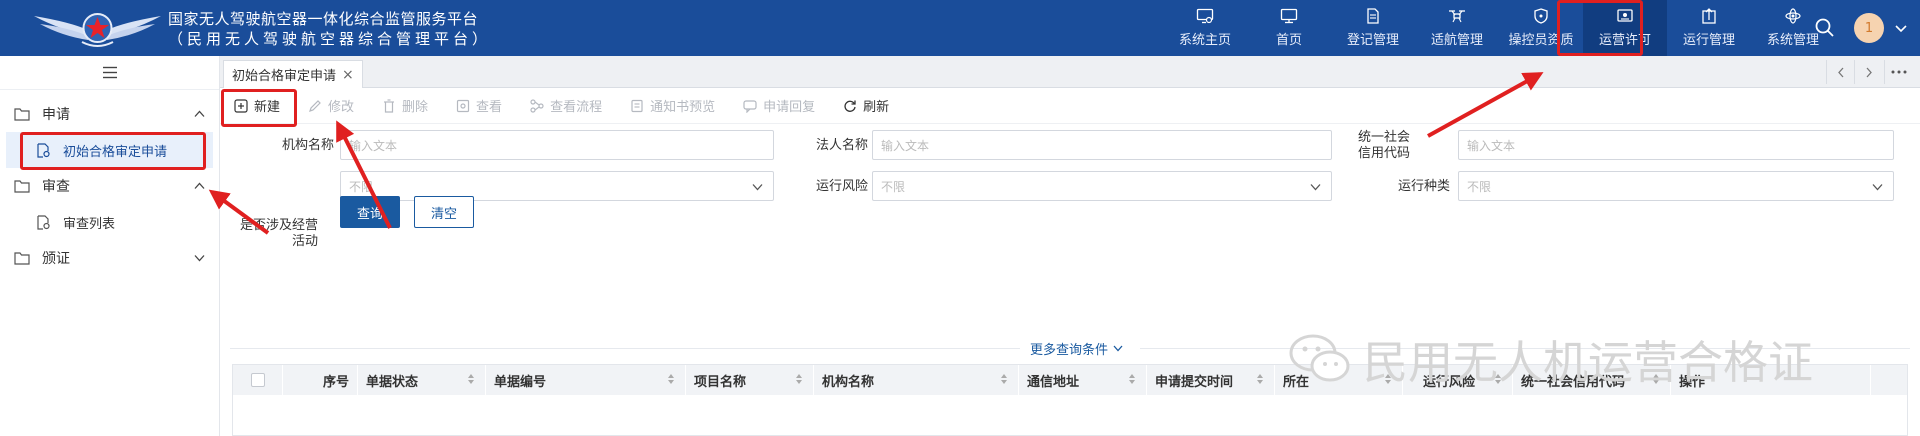 The height and width of the screenshot is (436, 1920). Describe the element at coordinates (1289, 28) in the screenshot. I see `nav-home: 首页` at that location.